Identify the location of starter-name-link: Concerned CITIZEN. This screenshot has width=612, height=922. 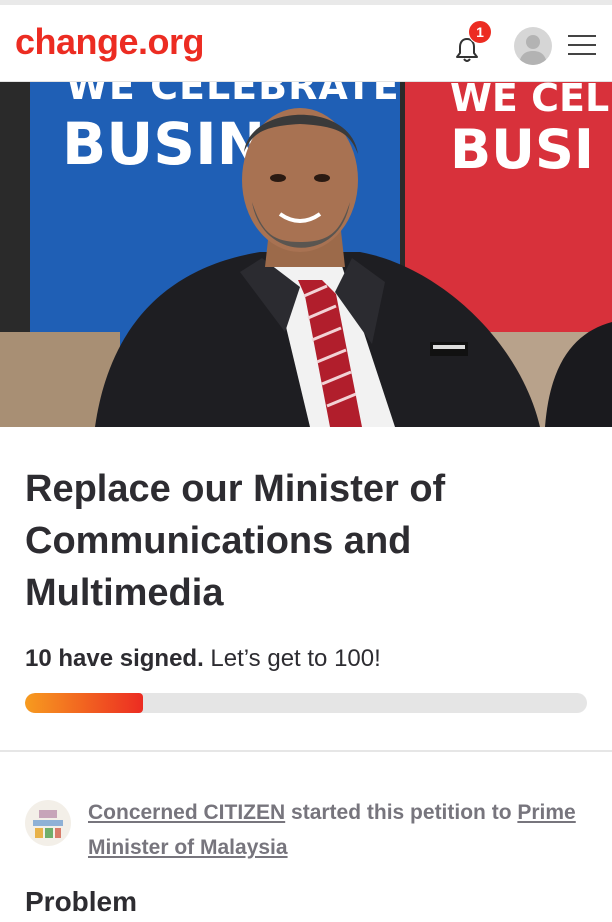
(186, 812).